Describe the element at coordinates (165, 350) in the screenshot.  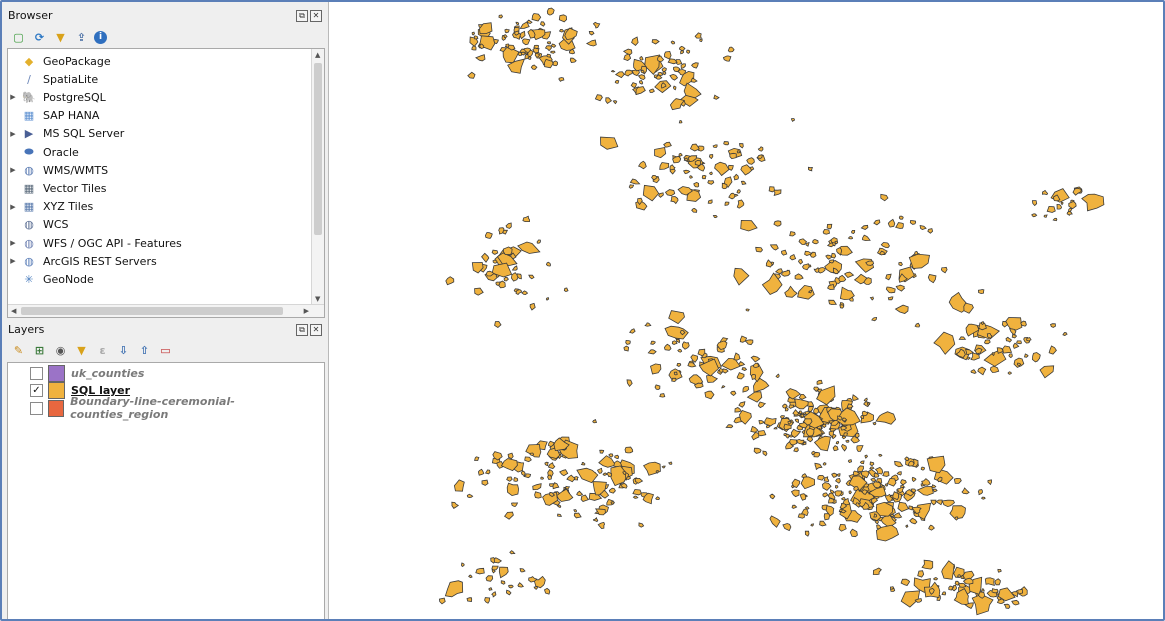
I see `remove-layer-icon: ▭` at that location.